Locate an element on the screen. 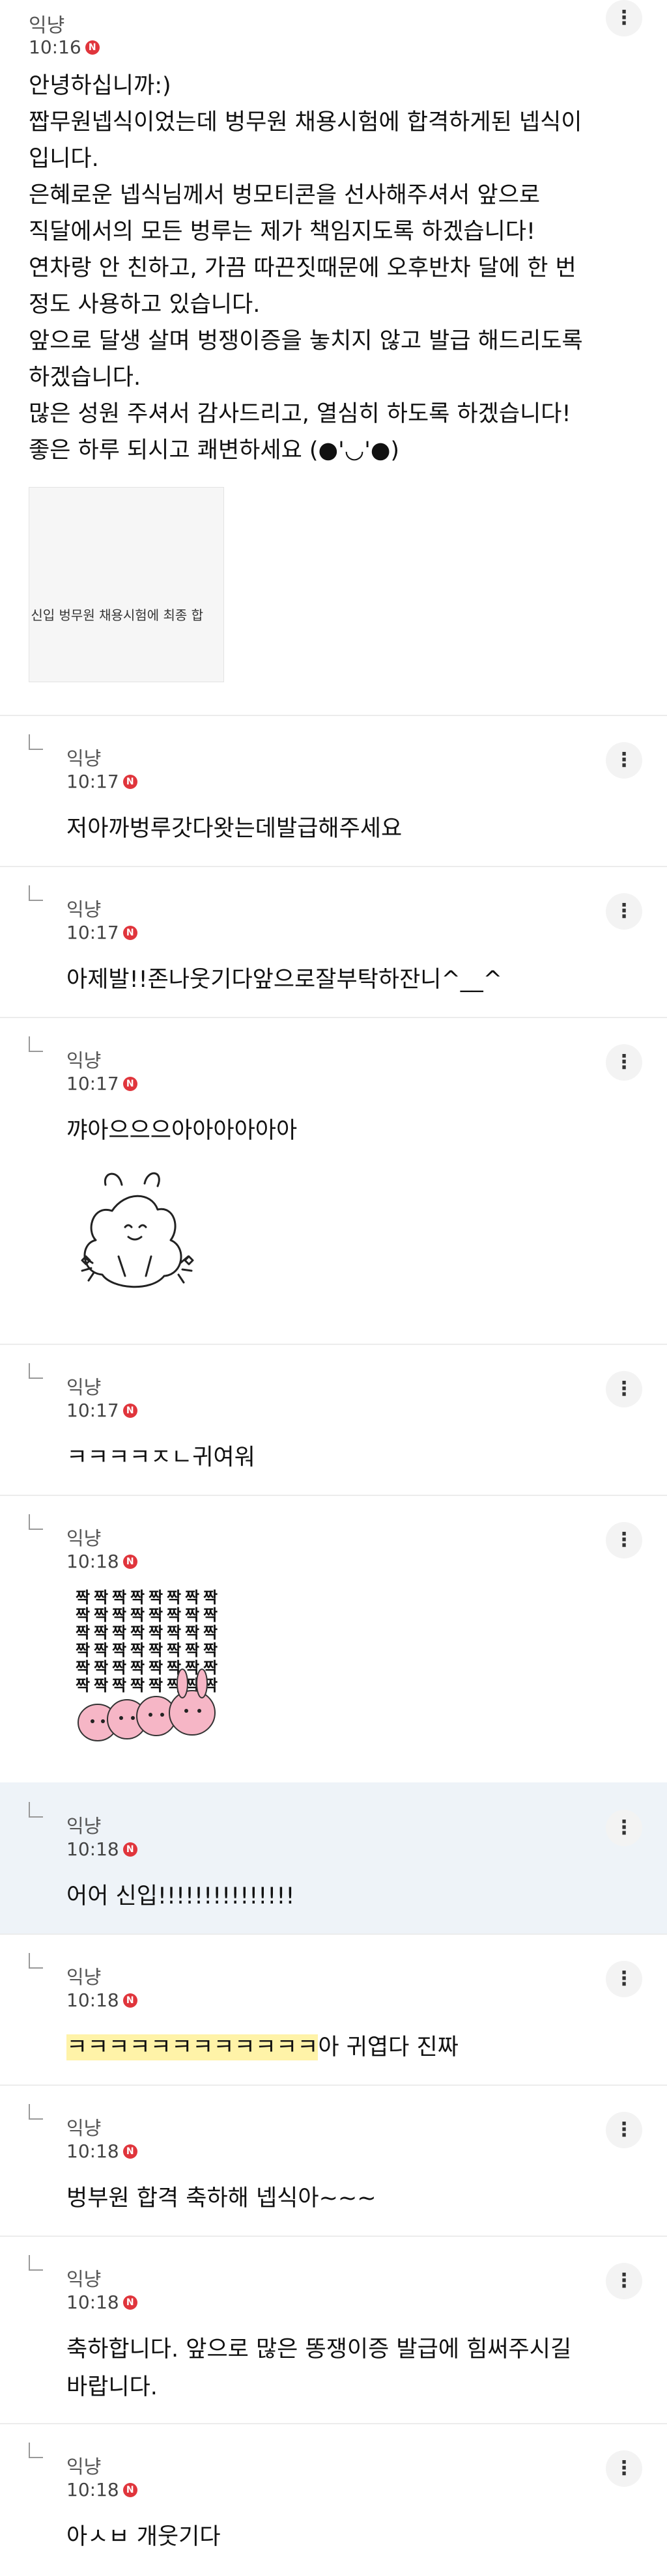 The image size is (667, 2576). post-image-thumbnail: ! 신입 벙무원 채용시험에 최종 합 is located at coordinates (126, 584).